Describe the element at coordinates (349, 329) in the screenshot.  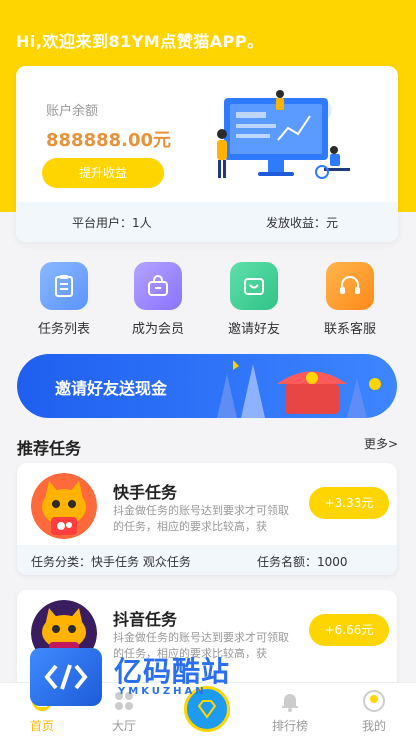
I see `quick-action-label: 联系客服` at that location.